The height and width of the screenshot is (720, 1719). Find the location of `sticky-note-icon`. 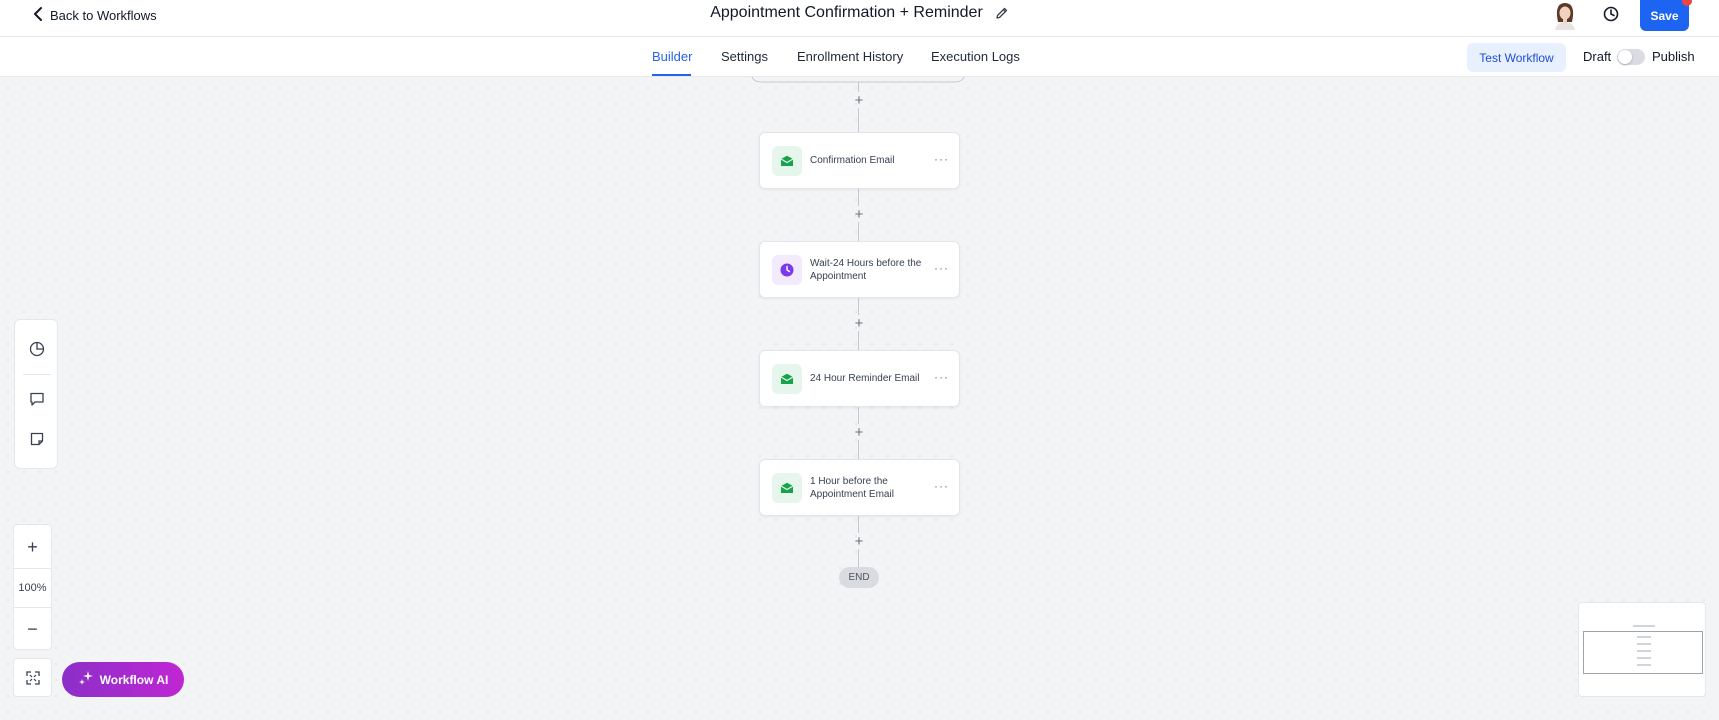

sticky-note-icon is located at coordinates (37, 439).